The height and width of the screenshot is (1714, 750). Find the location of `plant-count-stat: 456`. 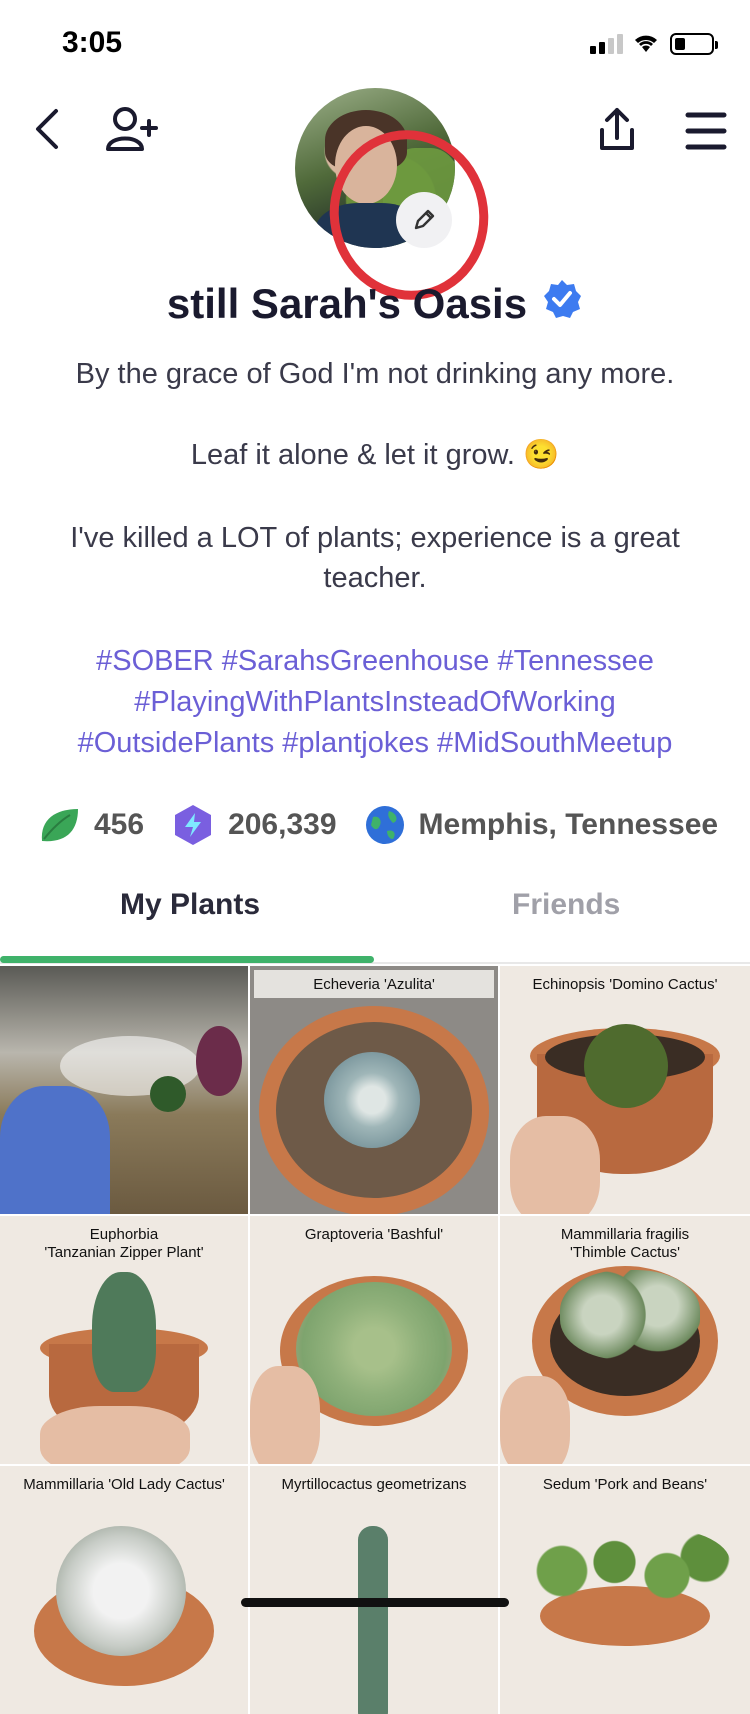

plant-count-stat: 456 is located at coordinates (91, 825).